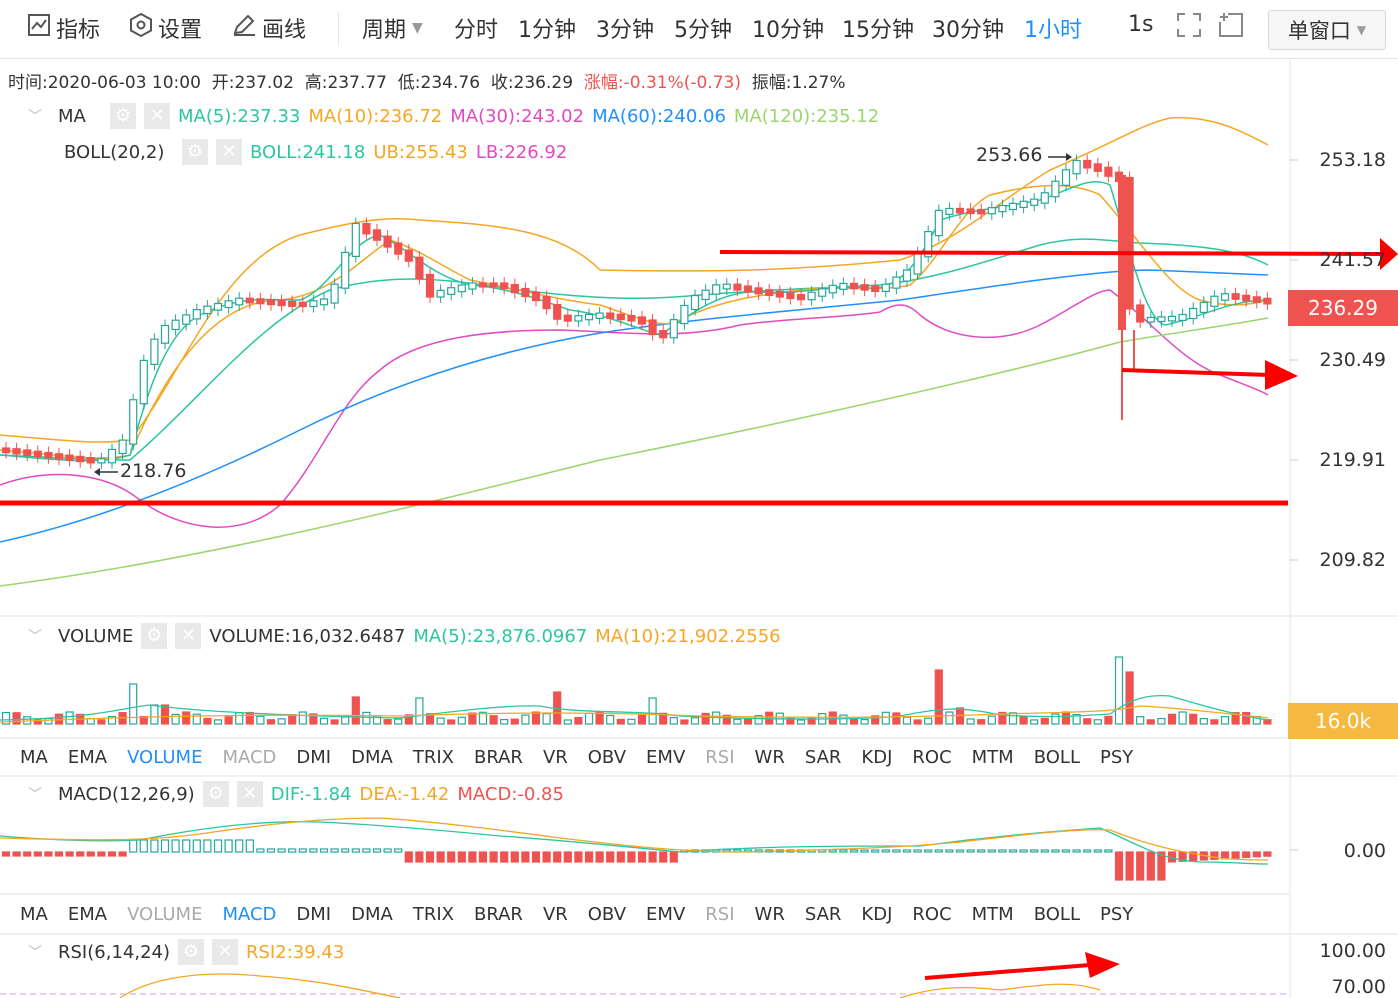 This screenshot has height=998, width=1398. I want to click on low-arrow-head, so click(1281, 375).